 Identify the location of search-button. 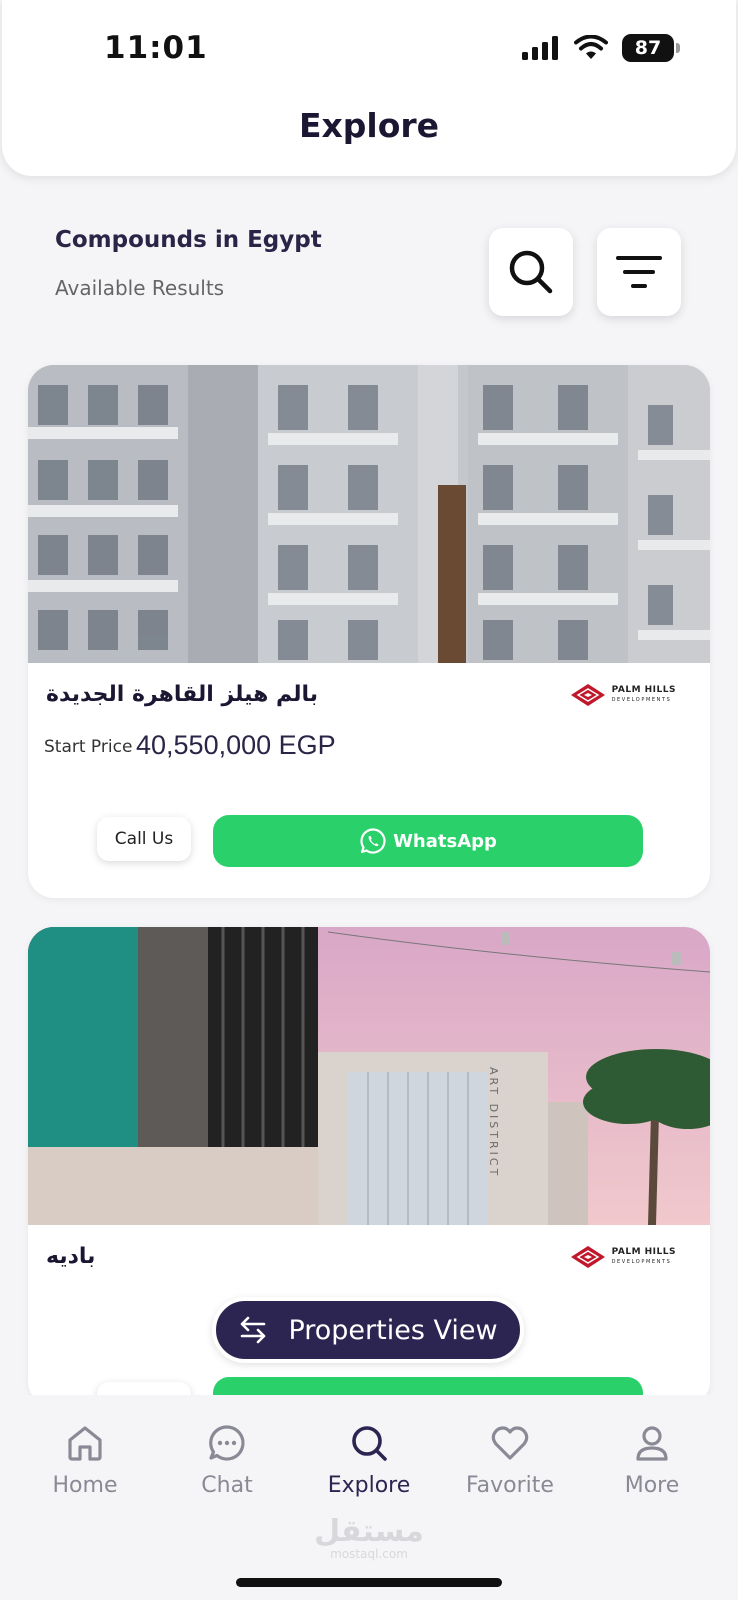
(531, 272).